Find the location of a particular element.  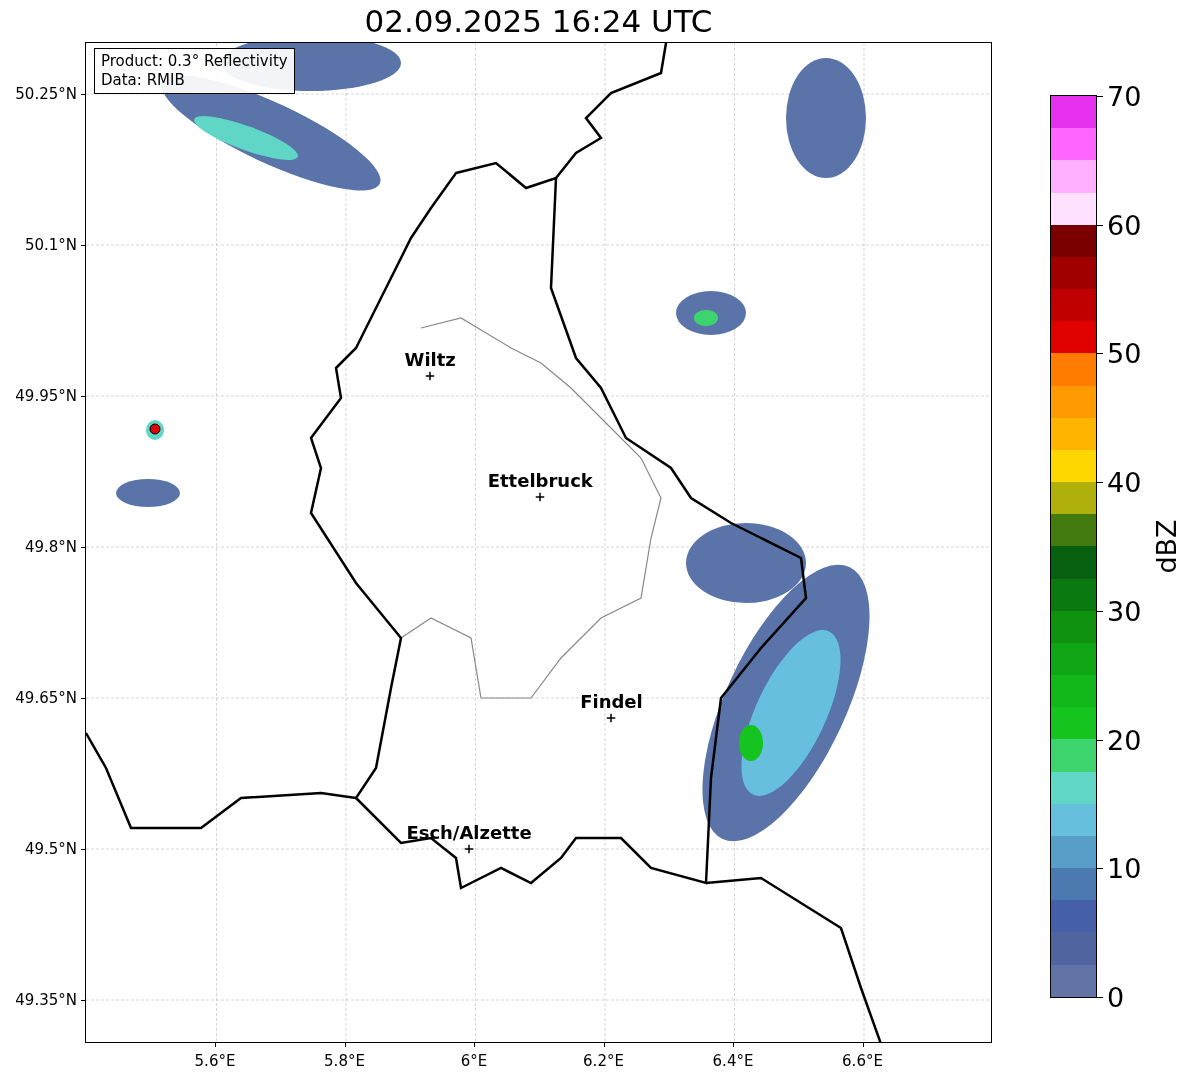

axis-tick-label: 50.1°N is located at coordinates (50, 245).